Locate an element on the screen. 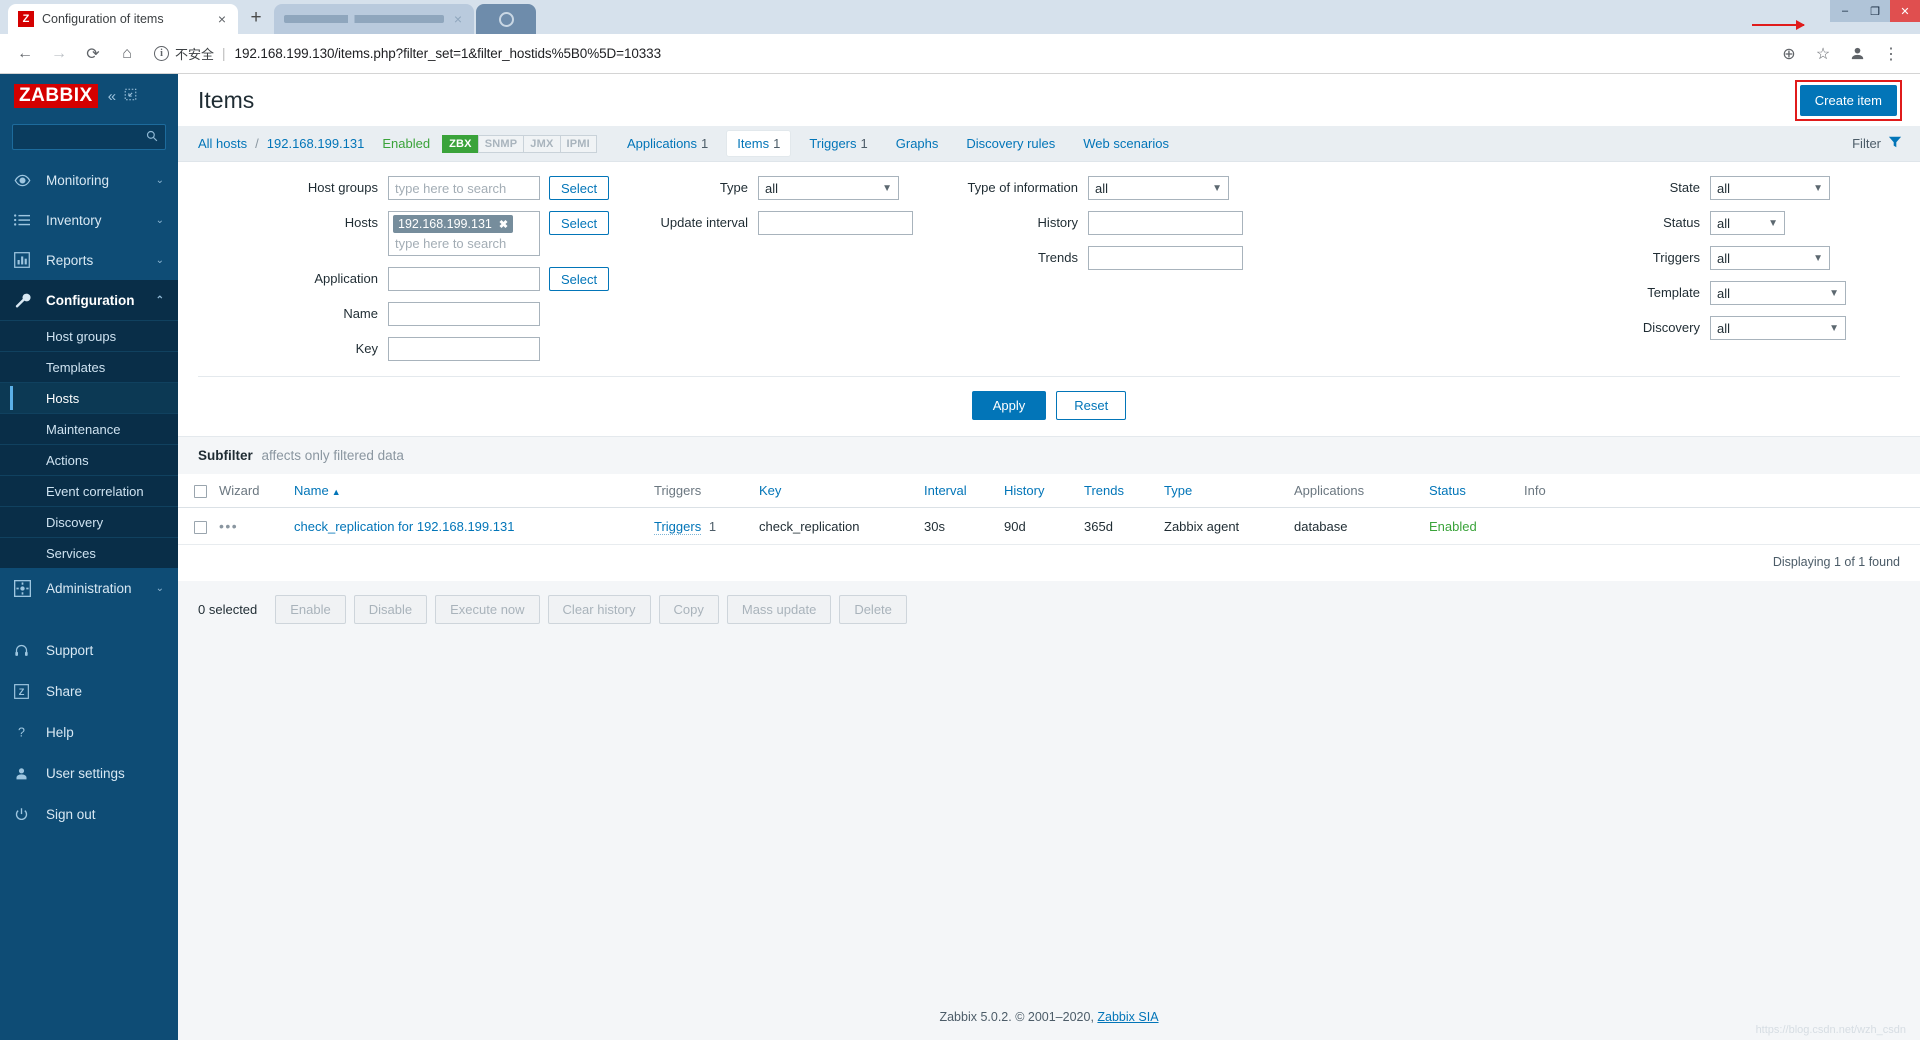 This screenshot has width=1920, height=1040. close-tab-icon-inactive: × is located at coordinates (458, 19).